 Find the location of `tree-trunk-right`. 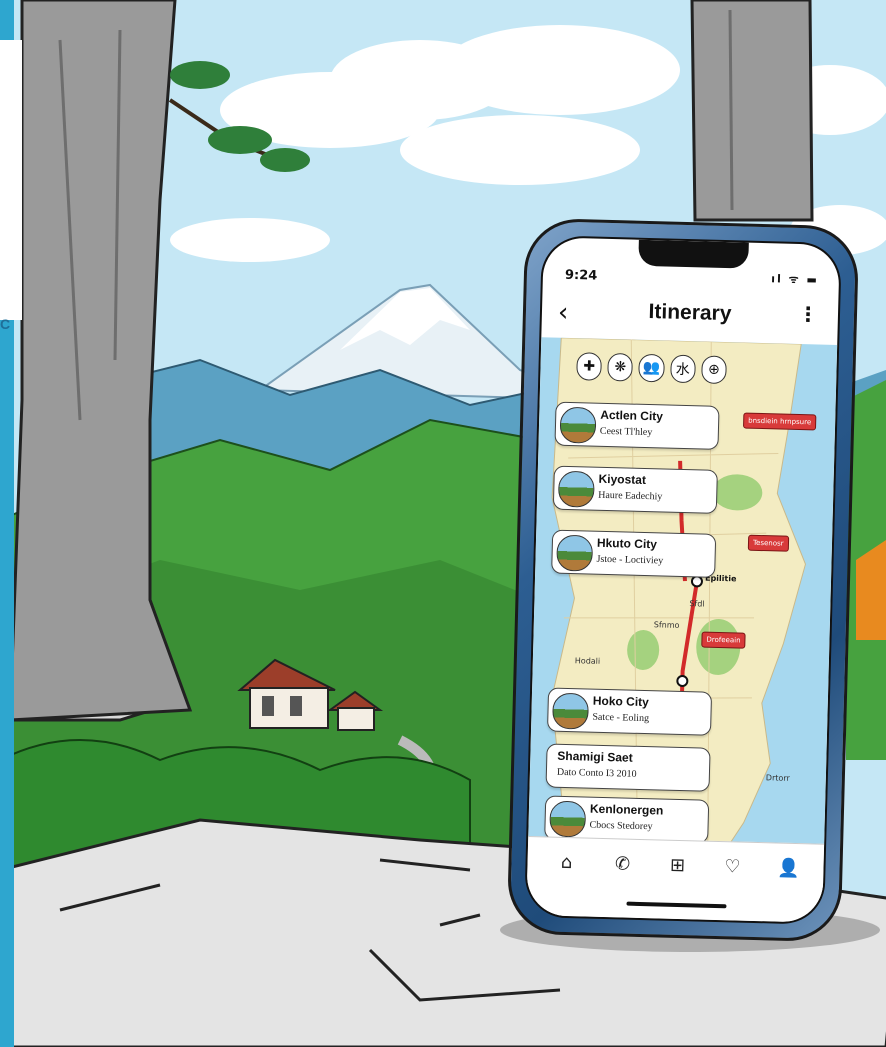

tree-trunk-right is located at coordinates (752, 111).